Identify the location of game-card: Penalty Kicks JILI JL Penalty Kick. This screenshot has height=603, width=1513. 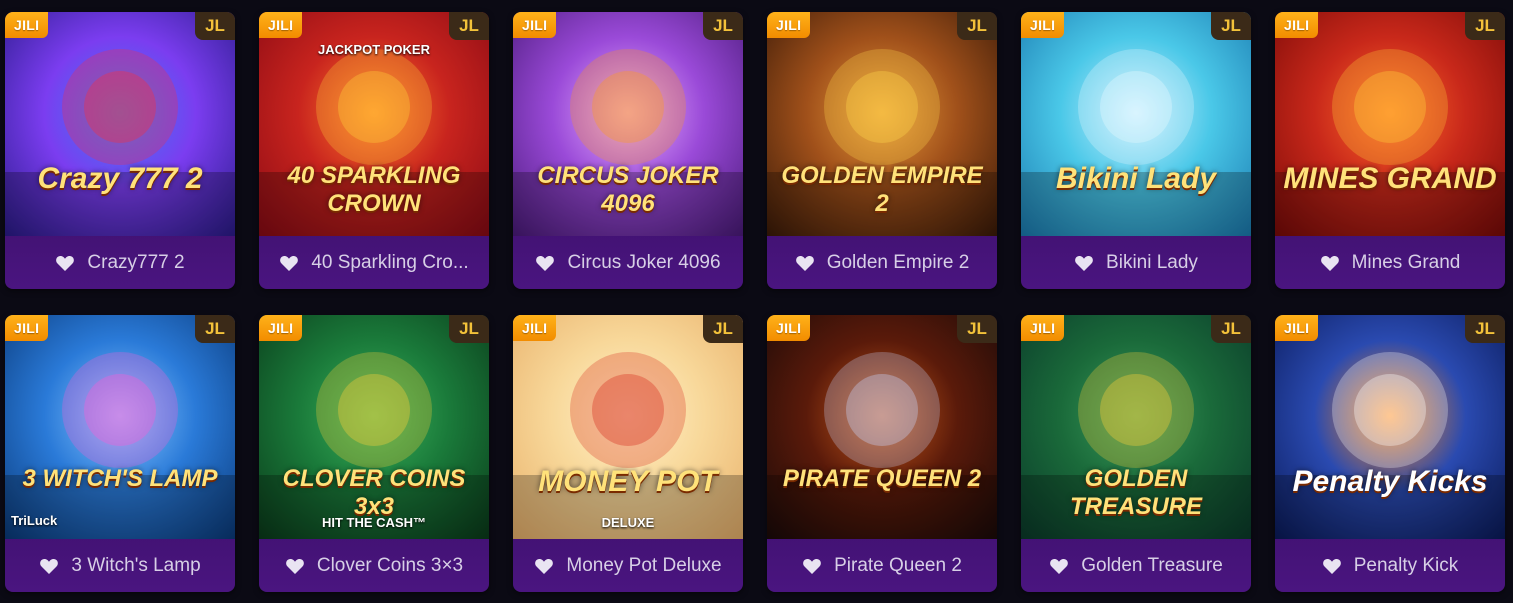
(1390, 453).